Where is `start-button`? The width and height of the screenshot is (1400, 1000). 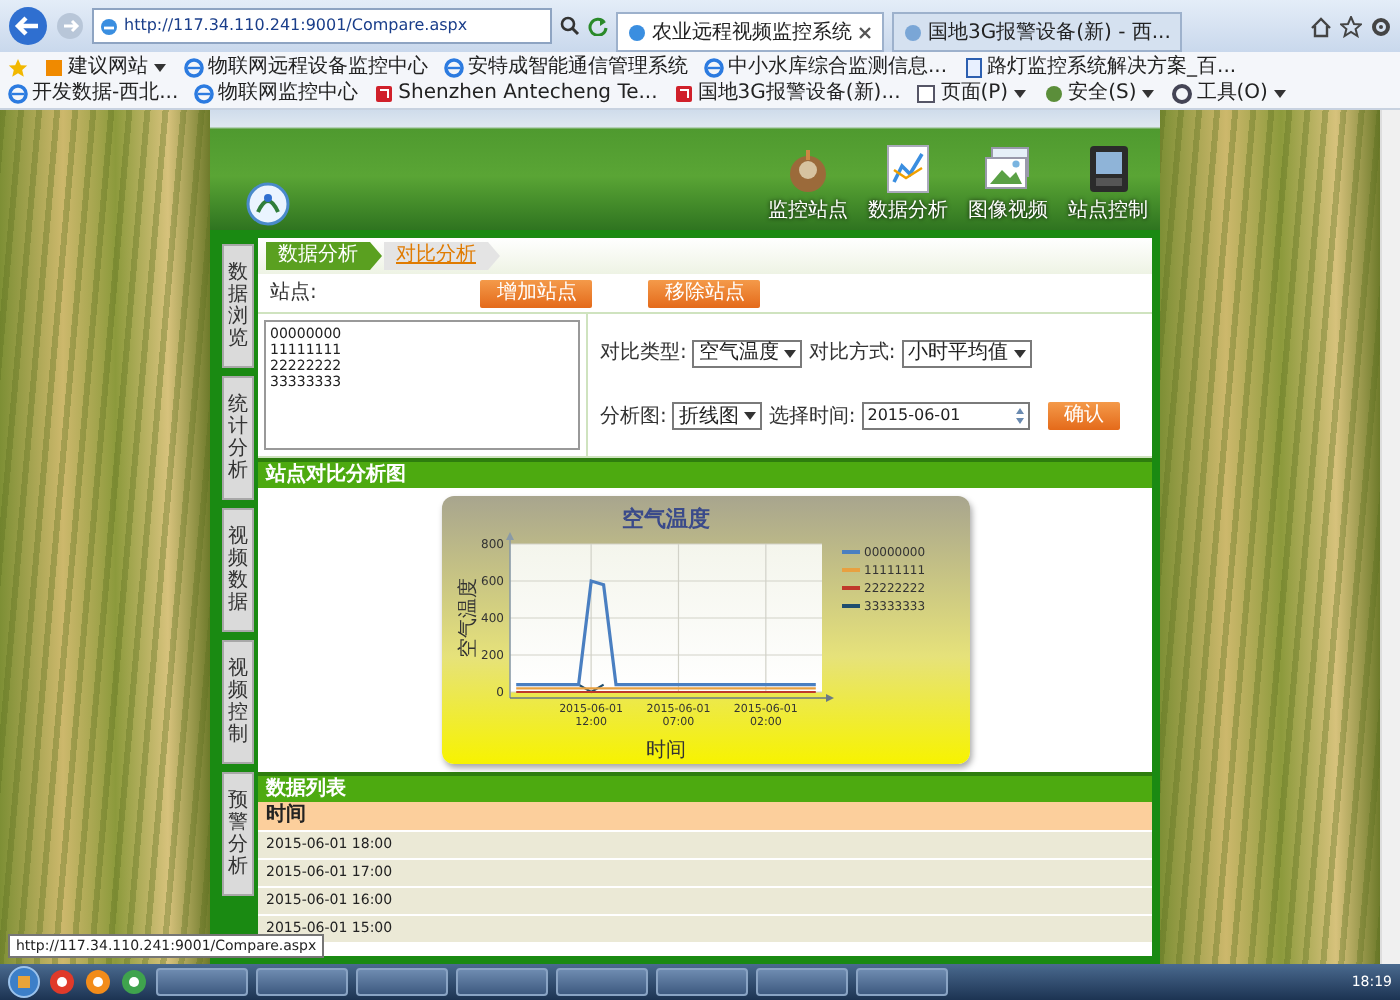
start-button is located at coordinates (24, 982).